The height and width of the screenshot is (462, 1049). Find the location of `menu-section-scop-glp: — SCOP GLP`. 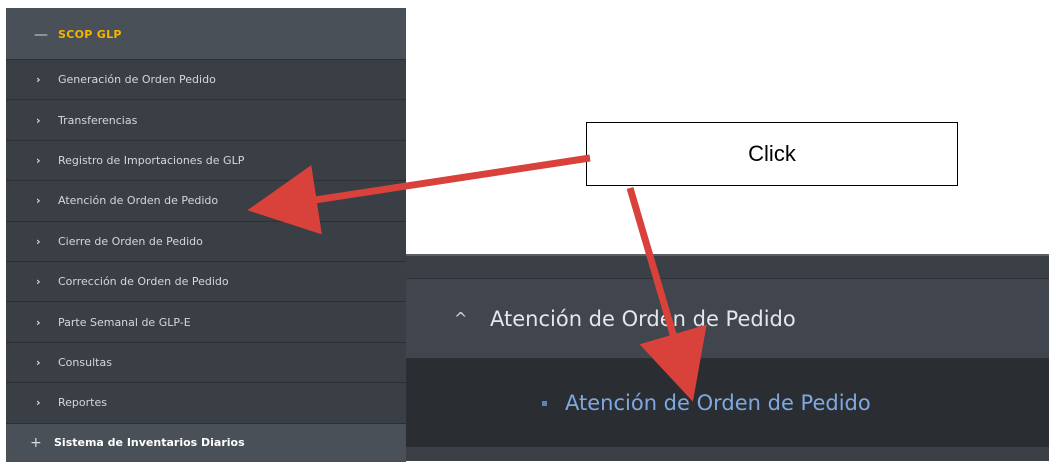

menu-section-scop-glp: — SCOP GLP is located at coordinates (206, 35).